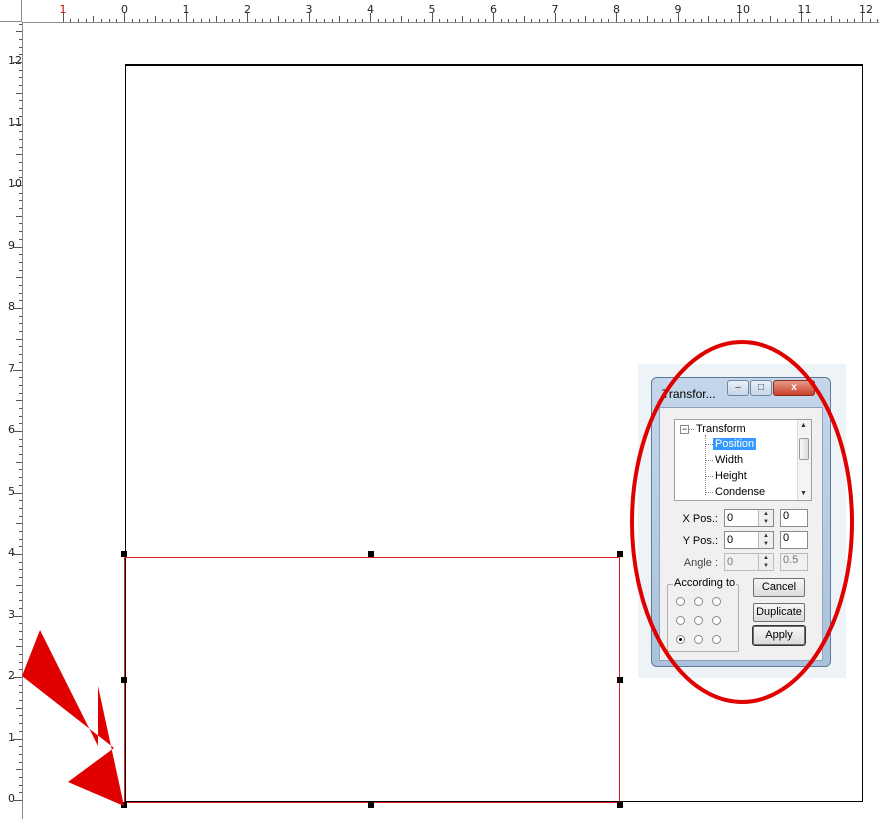 The image size is (879, 819). I want to click on ruler-left-label: 12, so click(15, 60).